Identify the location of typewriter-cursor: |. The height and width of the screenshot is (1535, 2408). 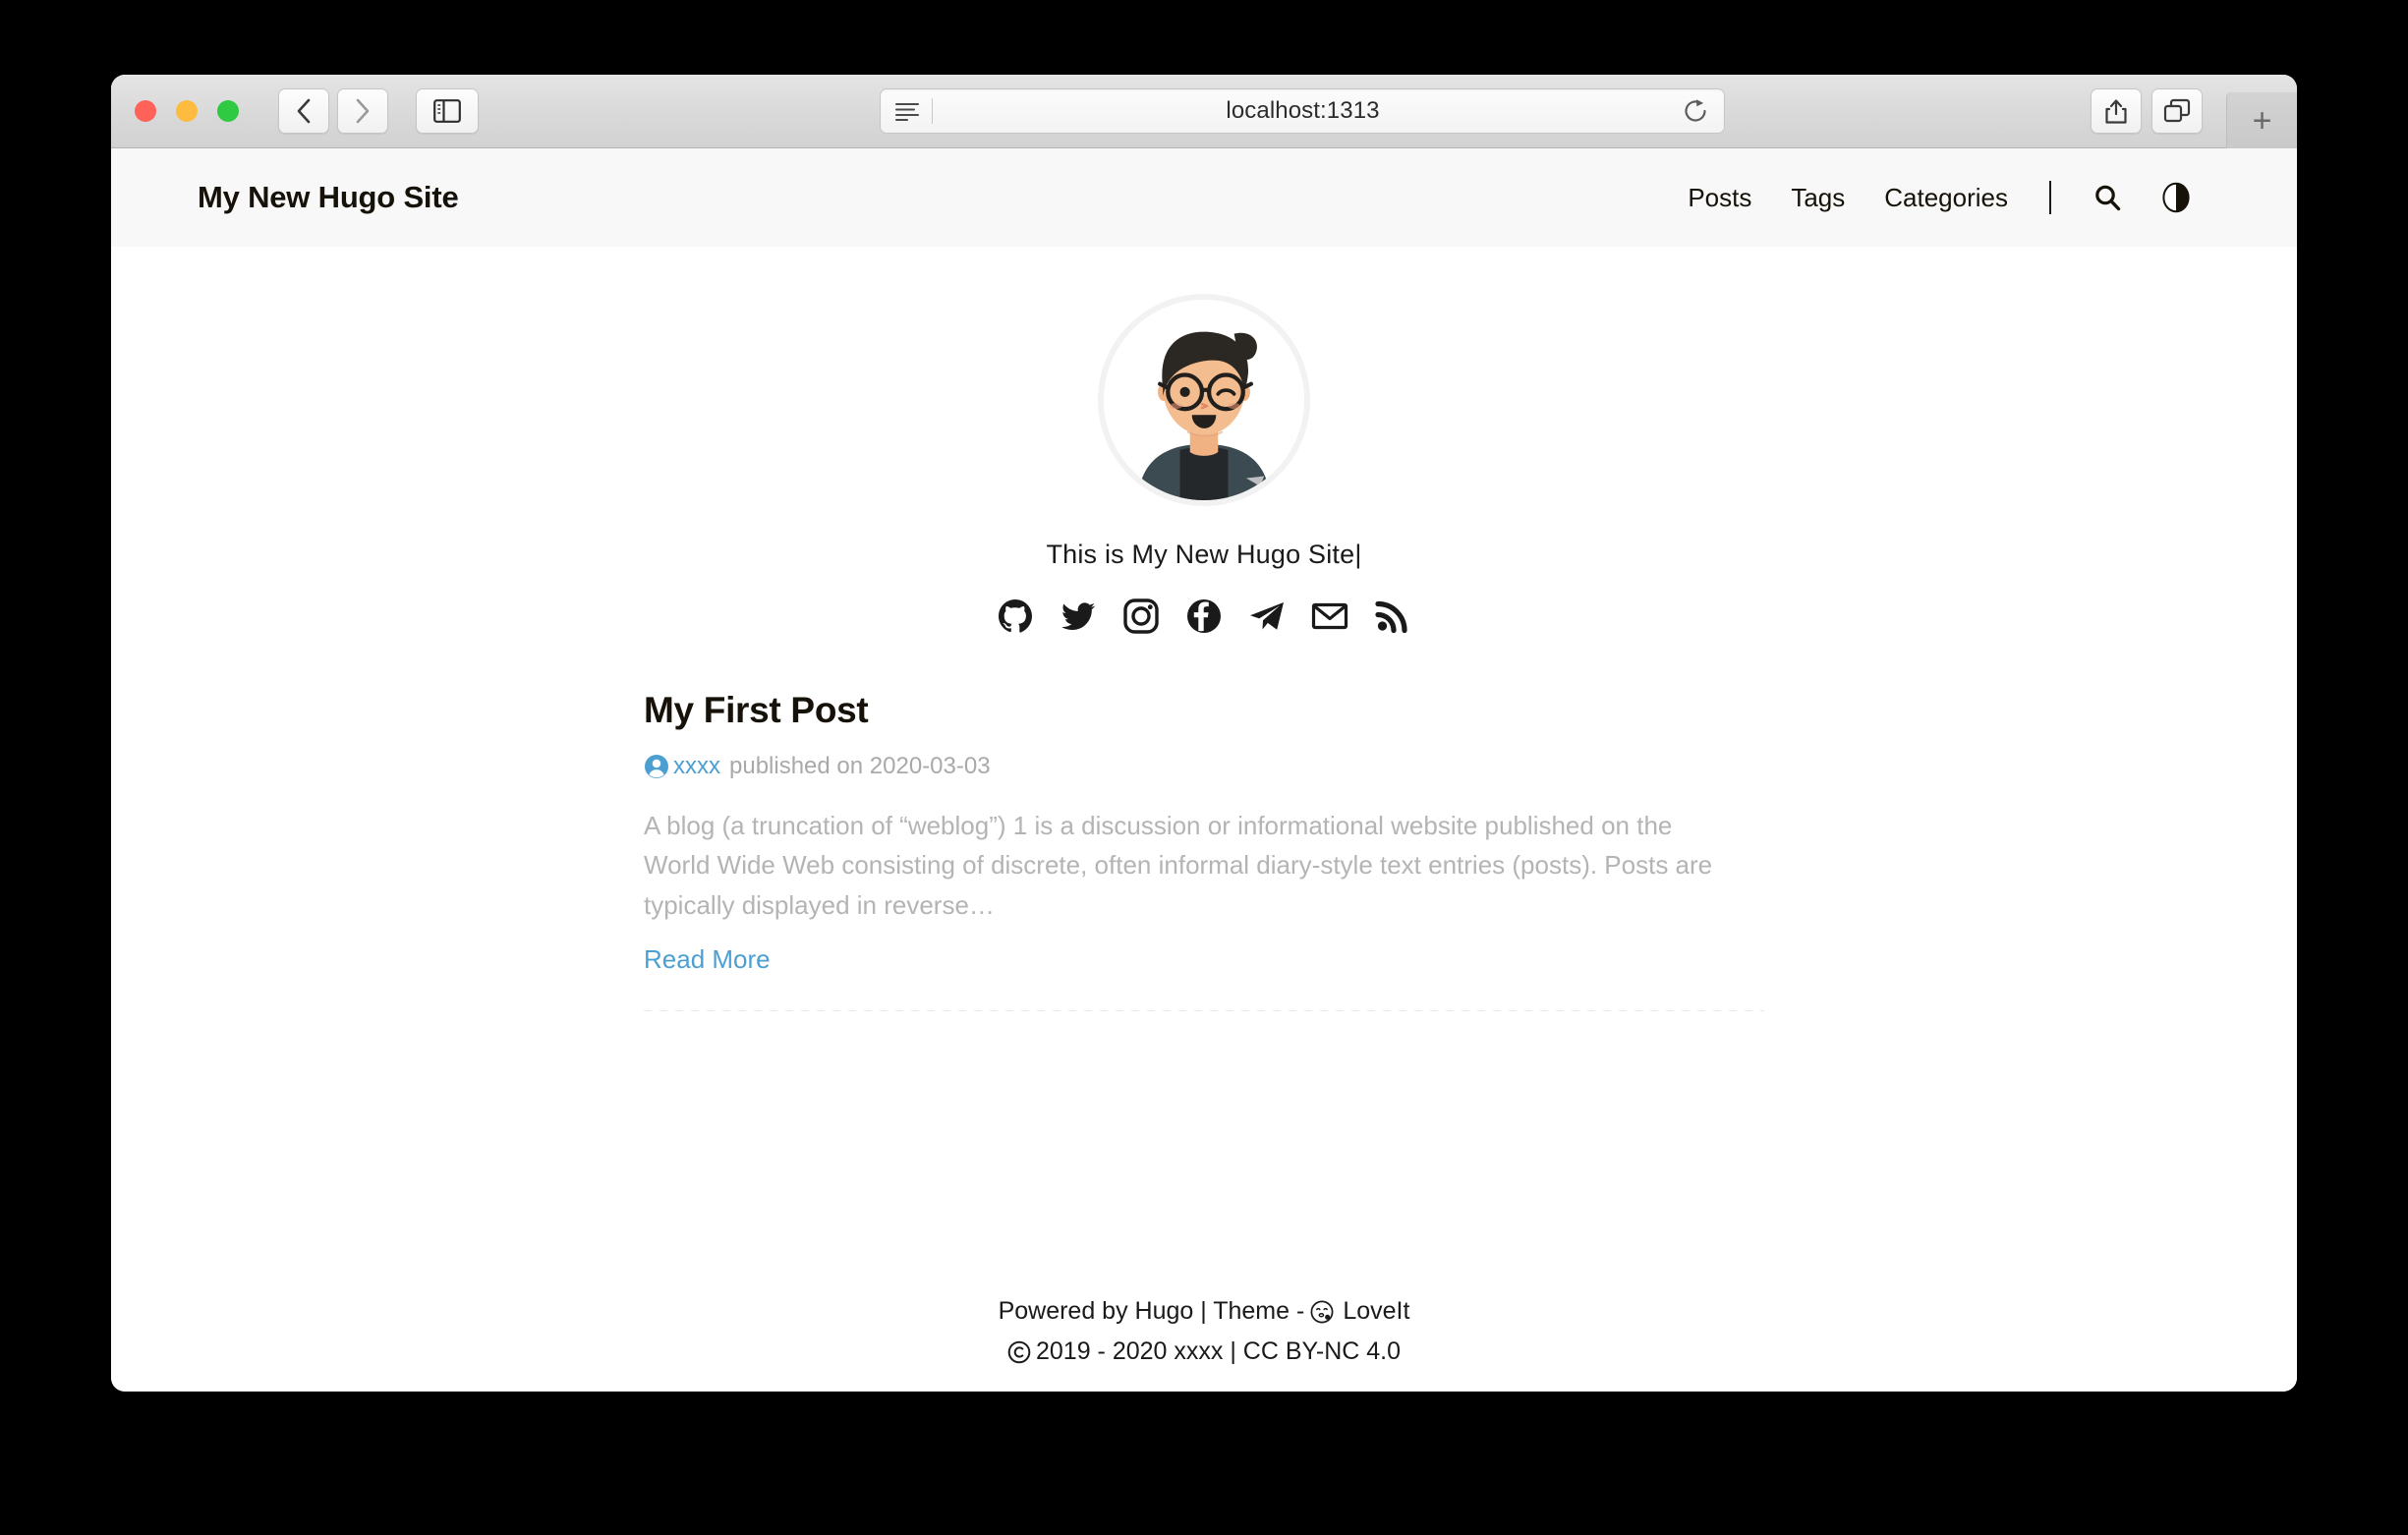
(1358, 555).